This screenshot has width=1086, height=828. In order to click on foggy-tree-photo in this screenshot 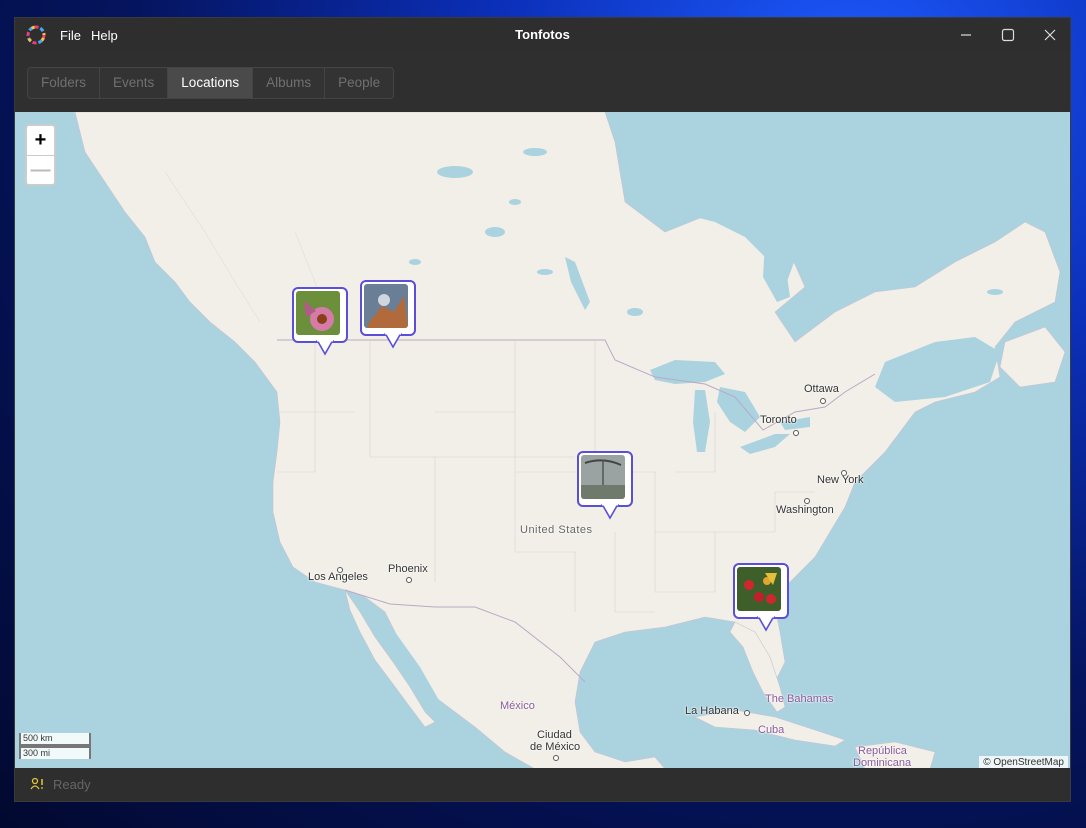, I will do `click(603, 477)`.